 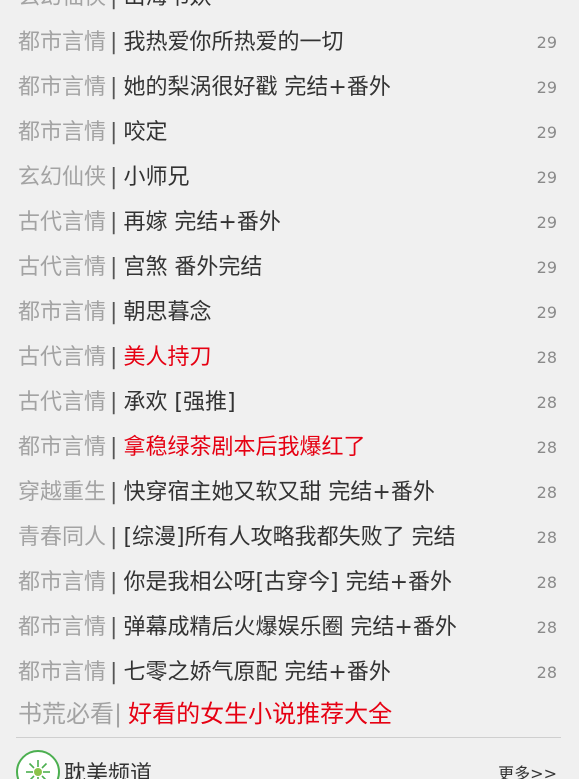 I want to click on list-item: 古代言情 | 再嫁 完结+番外 29, so click(x=287, y=222).